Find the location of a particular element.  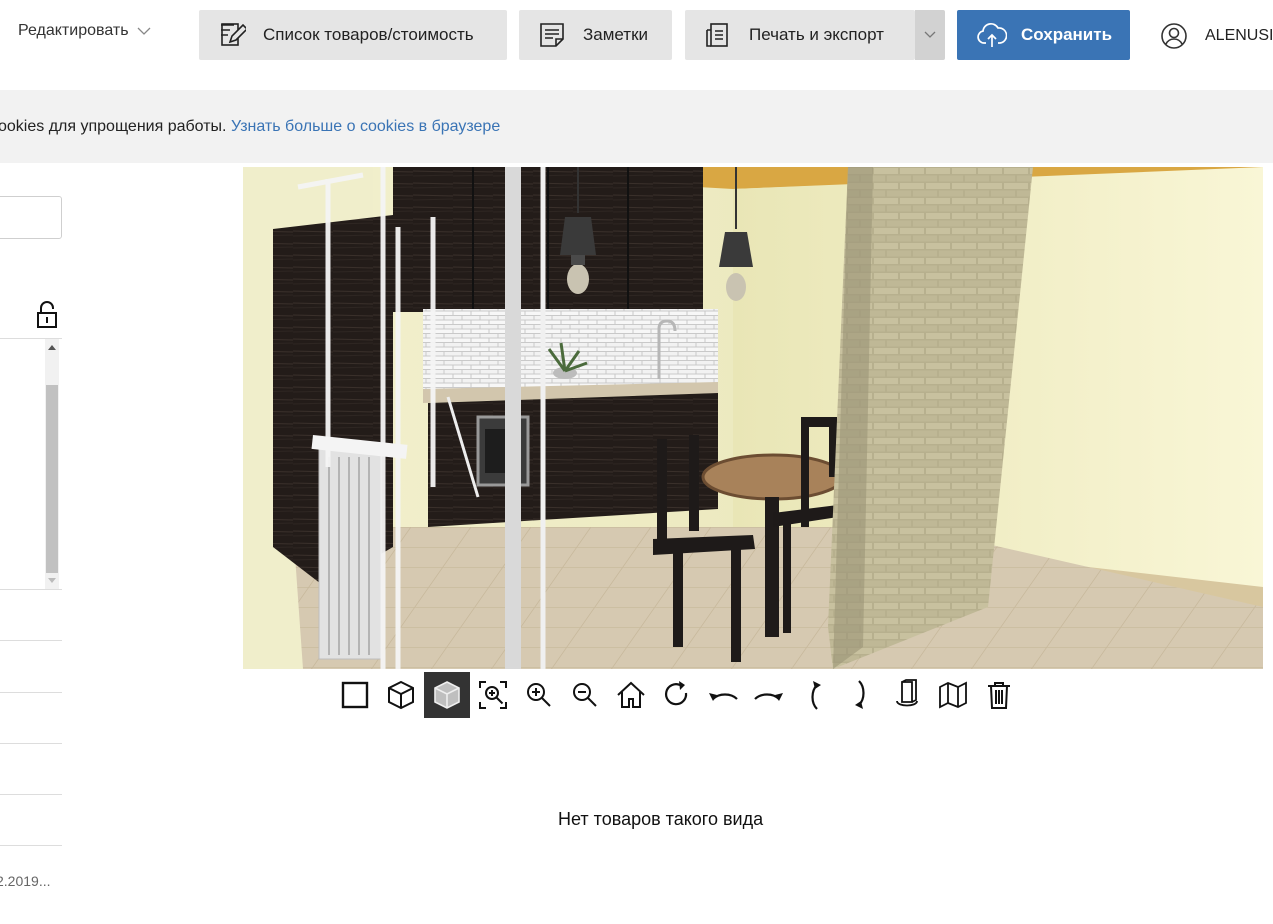

print-export-button: Печать и экспорт is located at coordinates (800, 35).